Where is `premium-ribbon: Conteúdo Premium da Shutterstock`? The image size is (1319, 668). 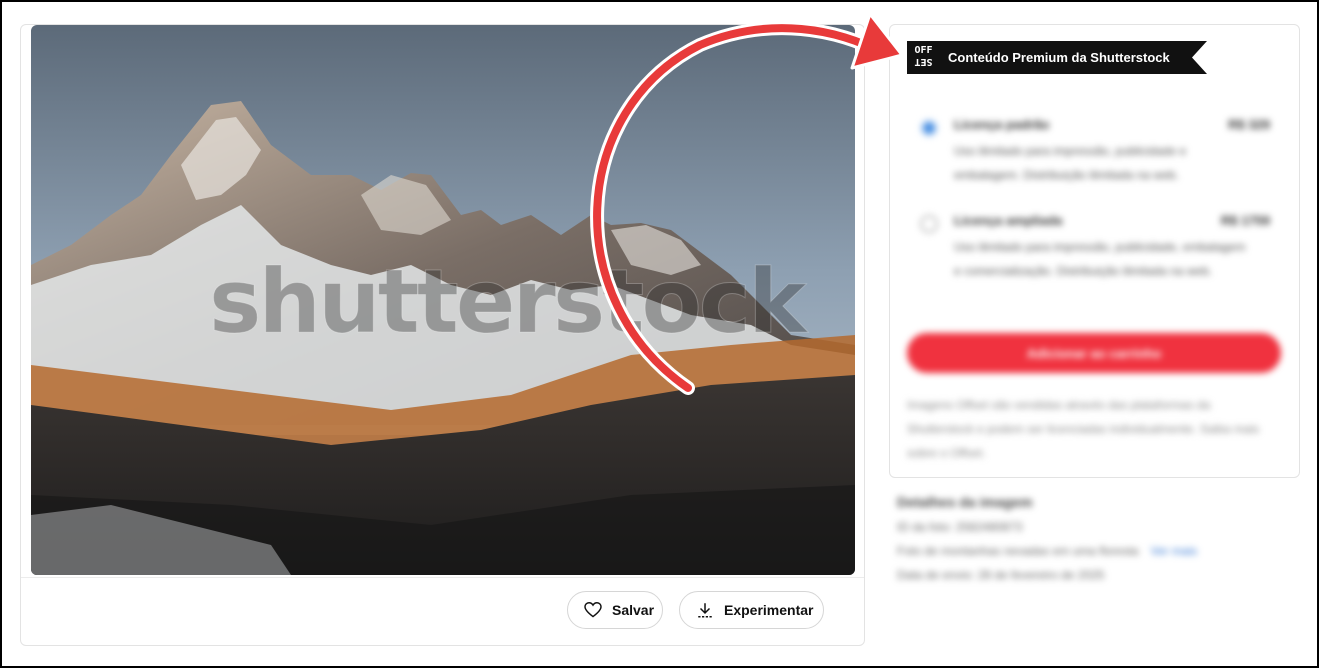
premium-ribbon: Conteúdo Premium da Shutterstock is located at coordinates (1073, 57).